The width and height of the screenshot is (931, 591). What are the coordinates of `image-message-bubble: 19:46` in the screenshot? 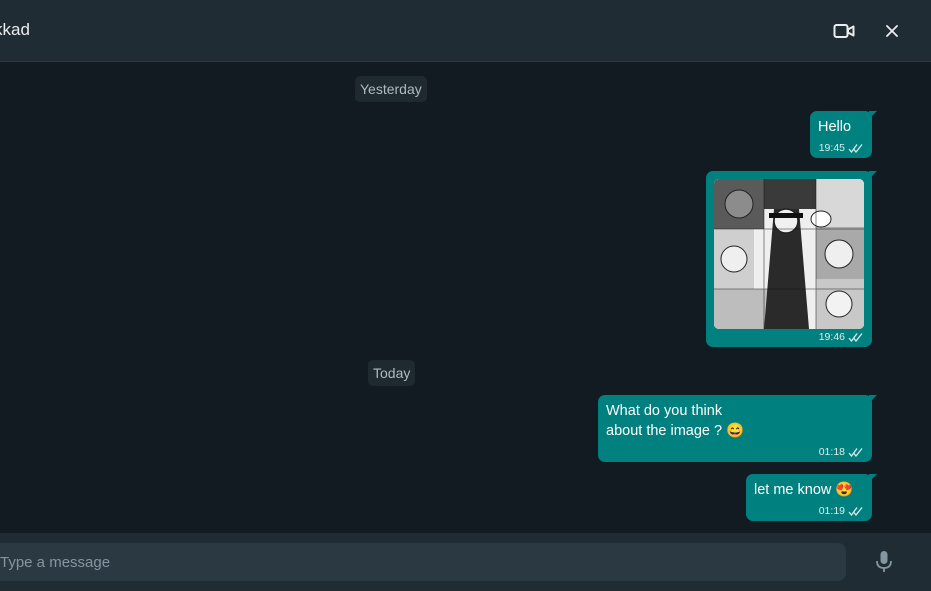 It's located at (791, 259).